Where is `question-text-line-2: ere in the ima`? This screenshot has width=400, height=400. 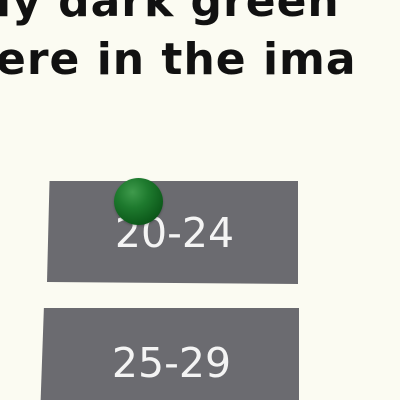
question-text-line-2: ere in the ima is located at coordinates (178, 59).